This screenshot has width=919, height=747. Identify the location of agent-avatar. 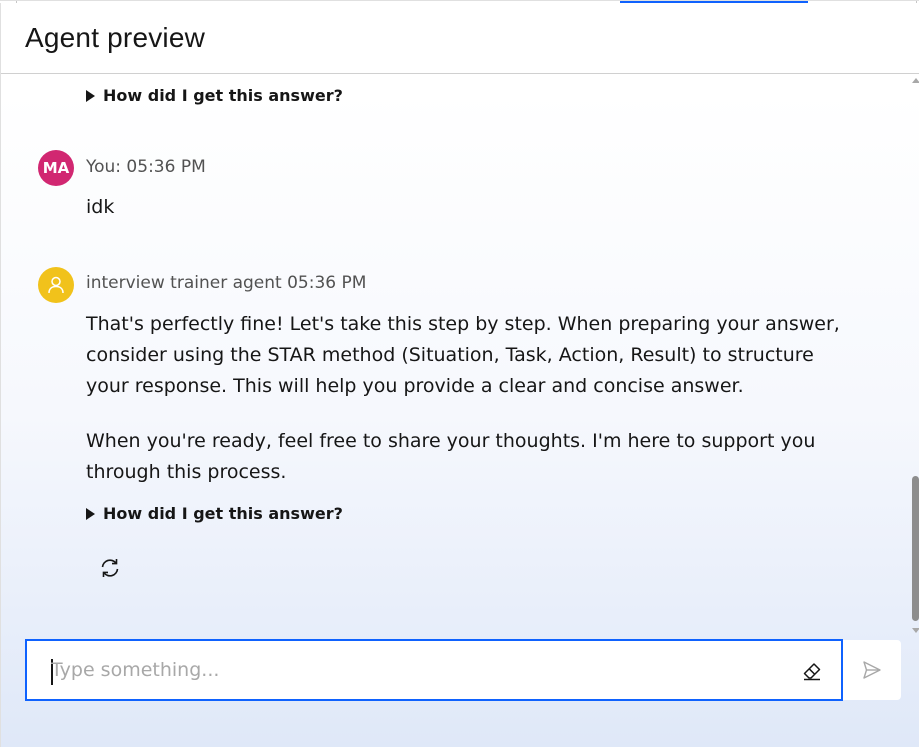
(56, 285).